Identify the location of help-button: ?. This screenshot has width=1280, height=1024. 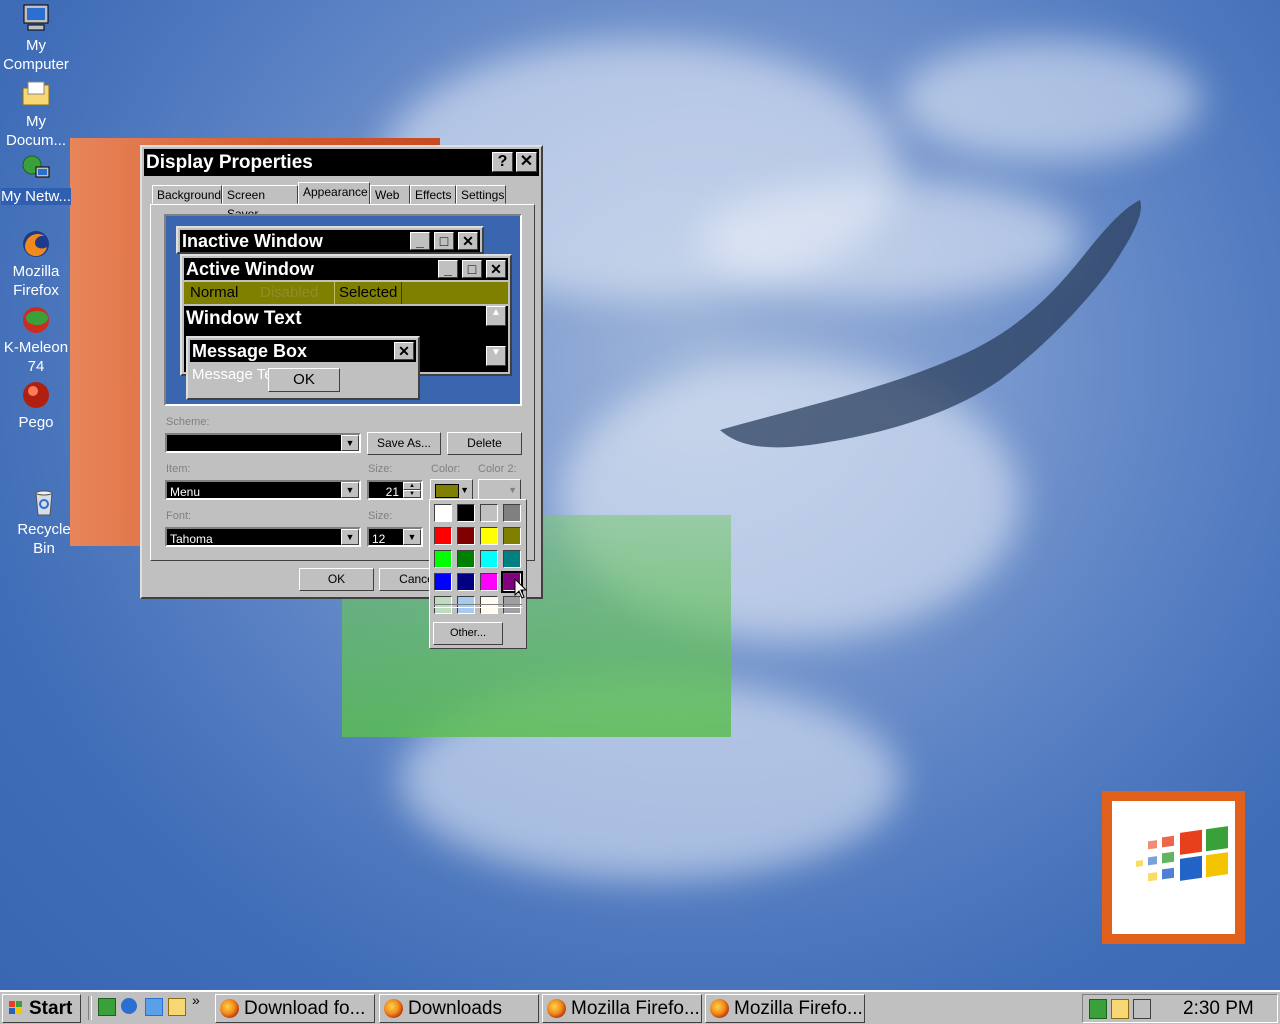
(502, 162).